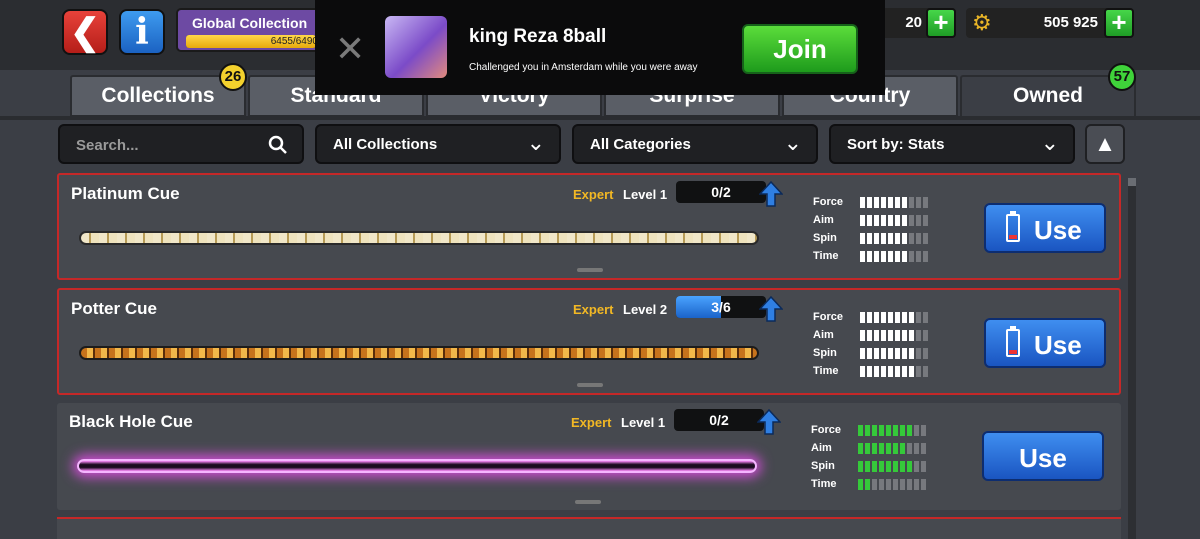  I want to click on add-cash-button: +, so click(1119, 23).